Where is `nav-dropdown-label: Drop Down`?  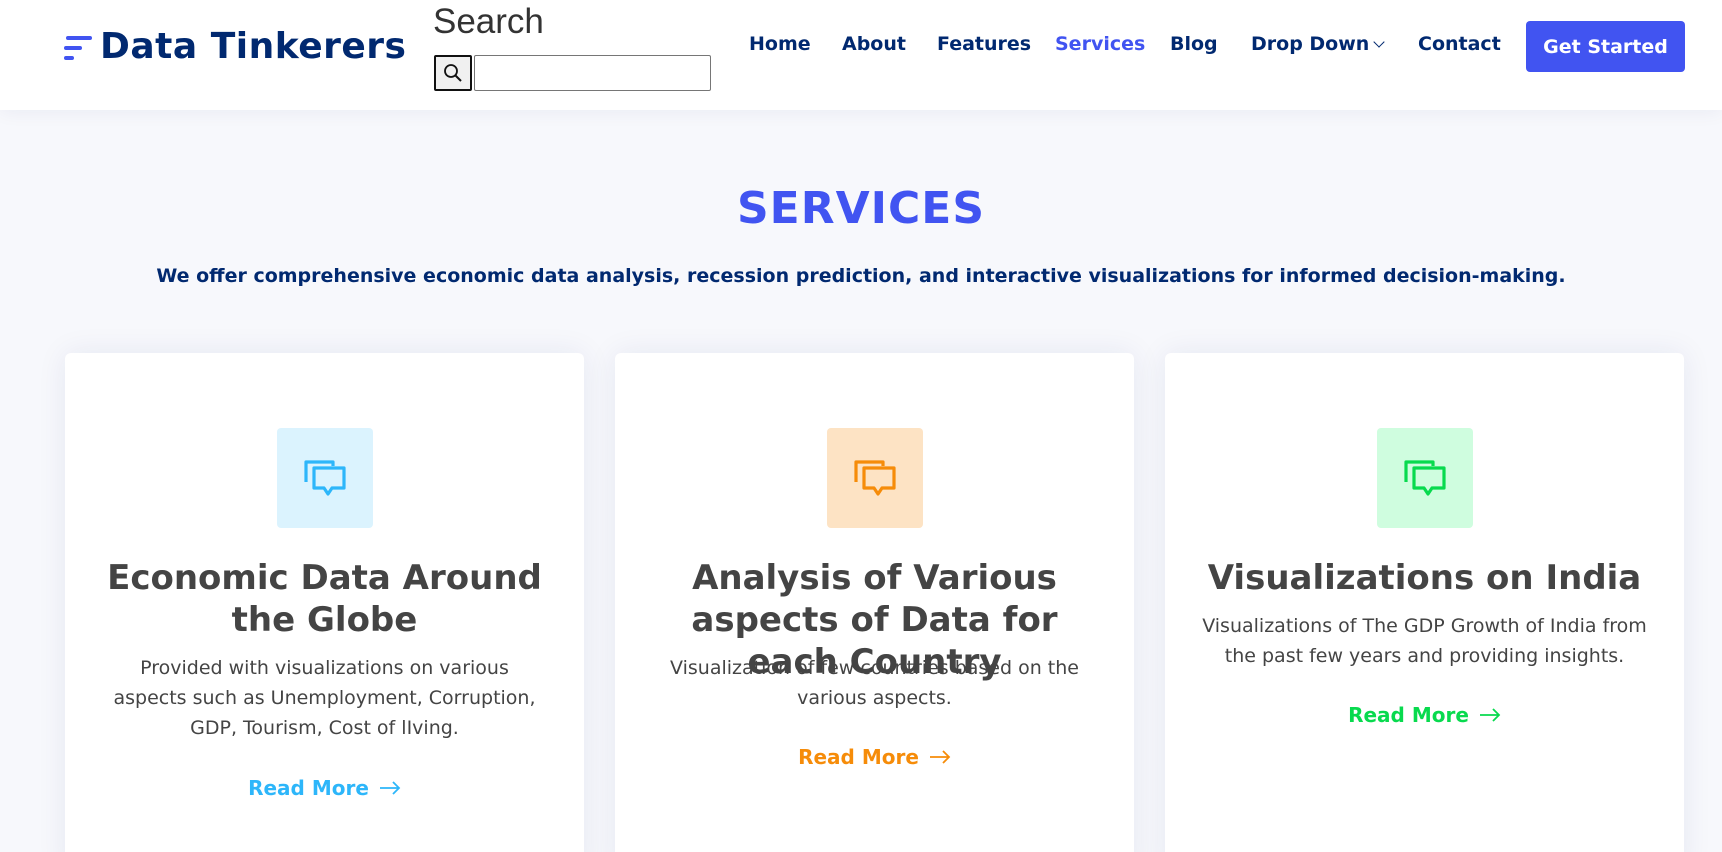 nav-dropdown-label: Drop Down is located at coordinates (1310, 44).